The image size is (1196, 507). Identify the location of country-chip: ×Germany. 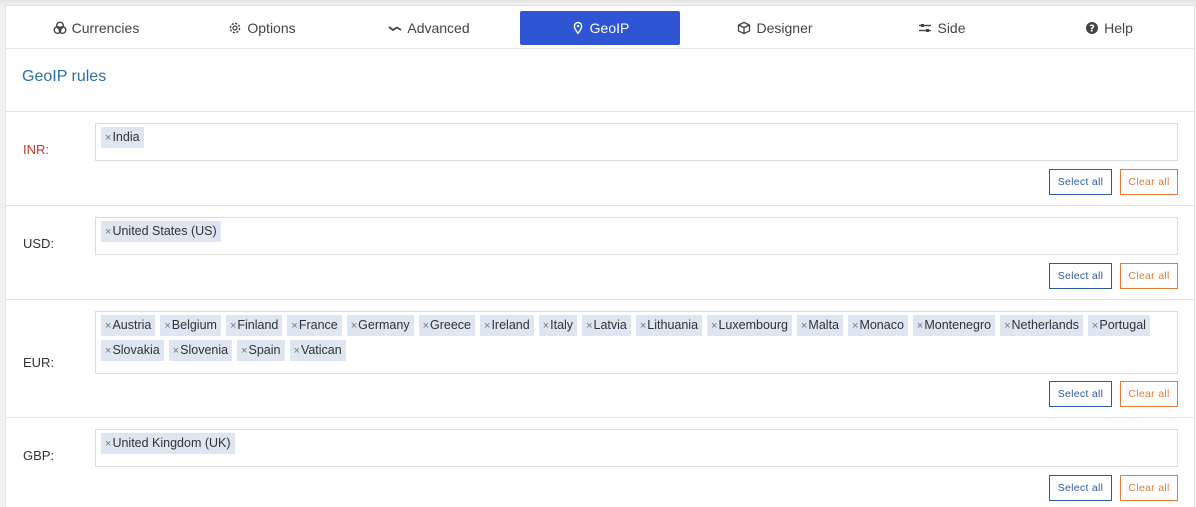
(380, 325).